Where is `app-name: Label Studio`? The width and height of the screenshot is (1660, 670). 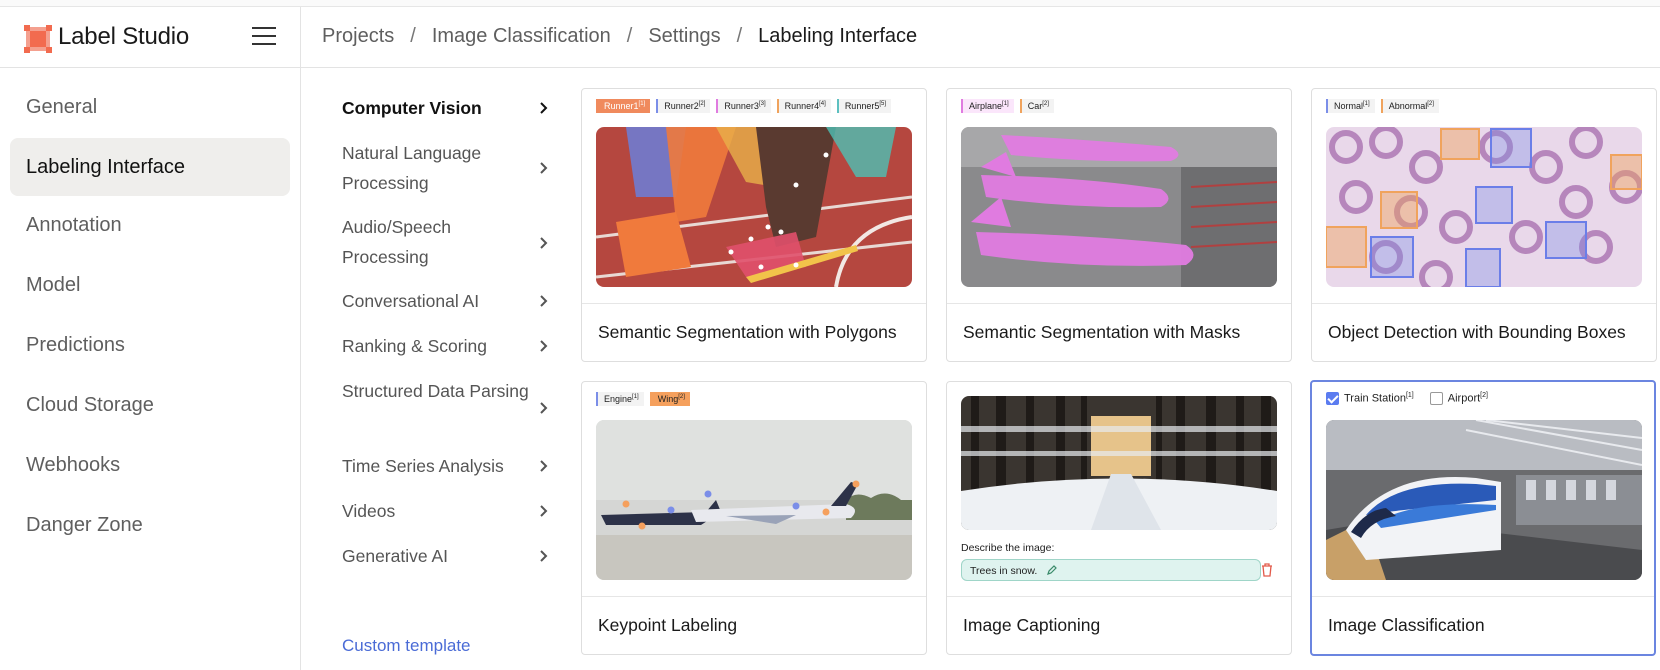
app-name: Label Studio is located at coordinates (124, 36).